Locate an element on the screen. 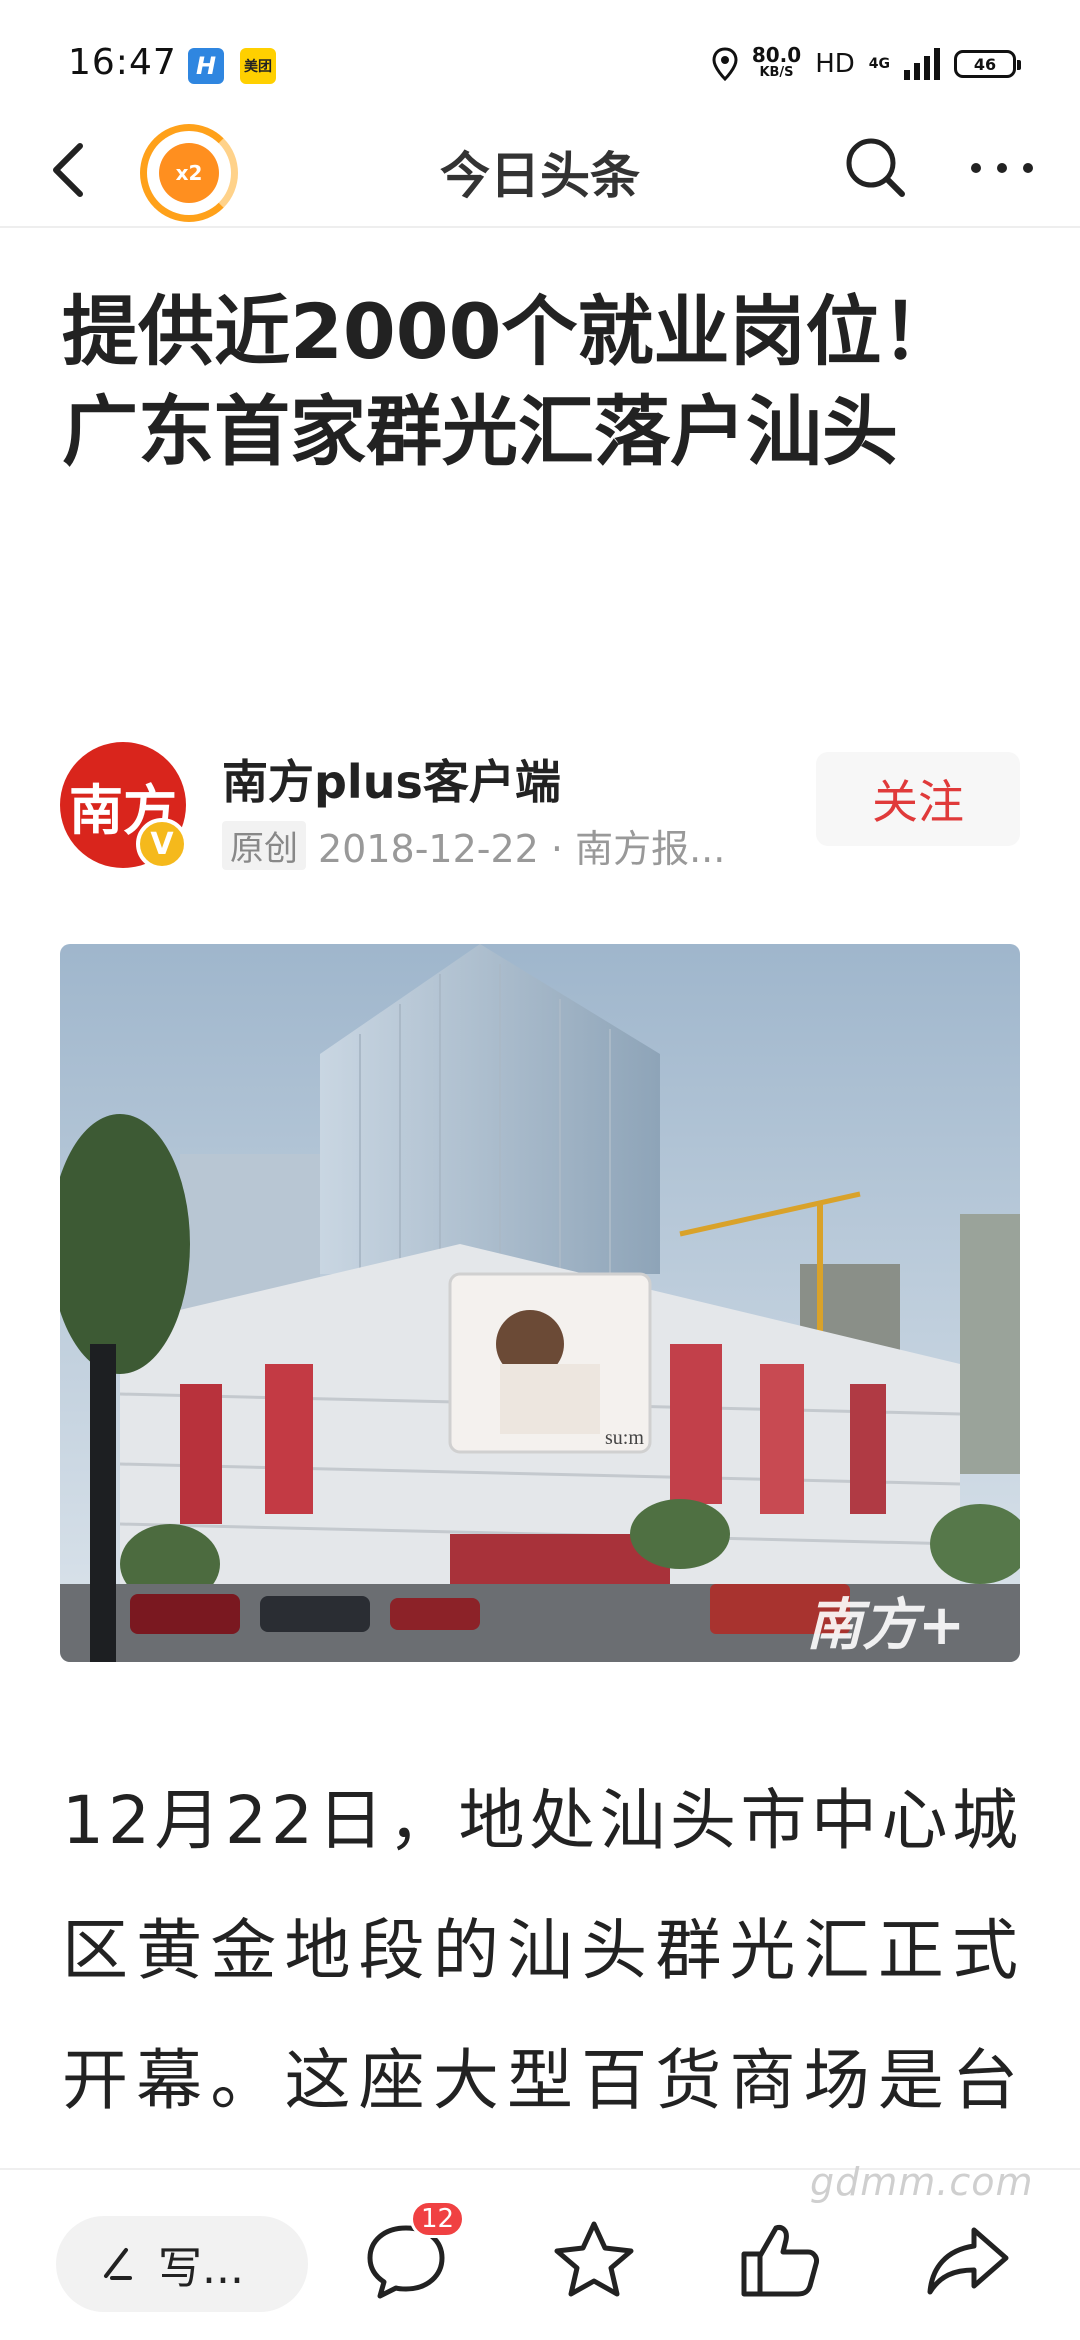 Image resolution: width=1080 pixels, height=2340 pixels. browser-h-icon: H is located at coordinates (206, 66).